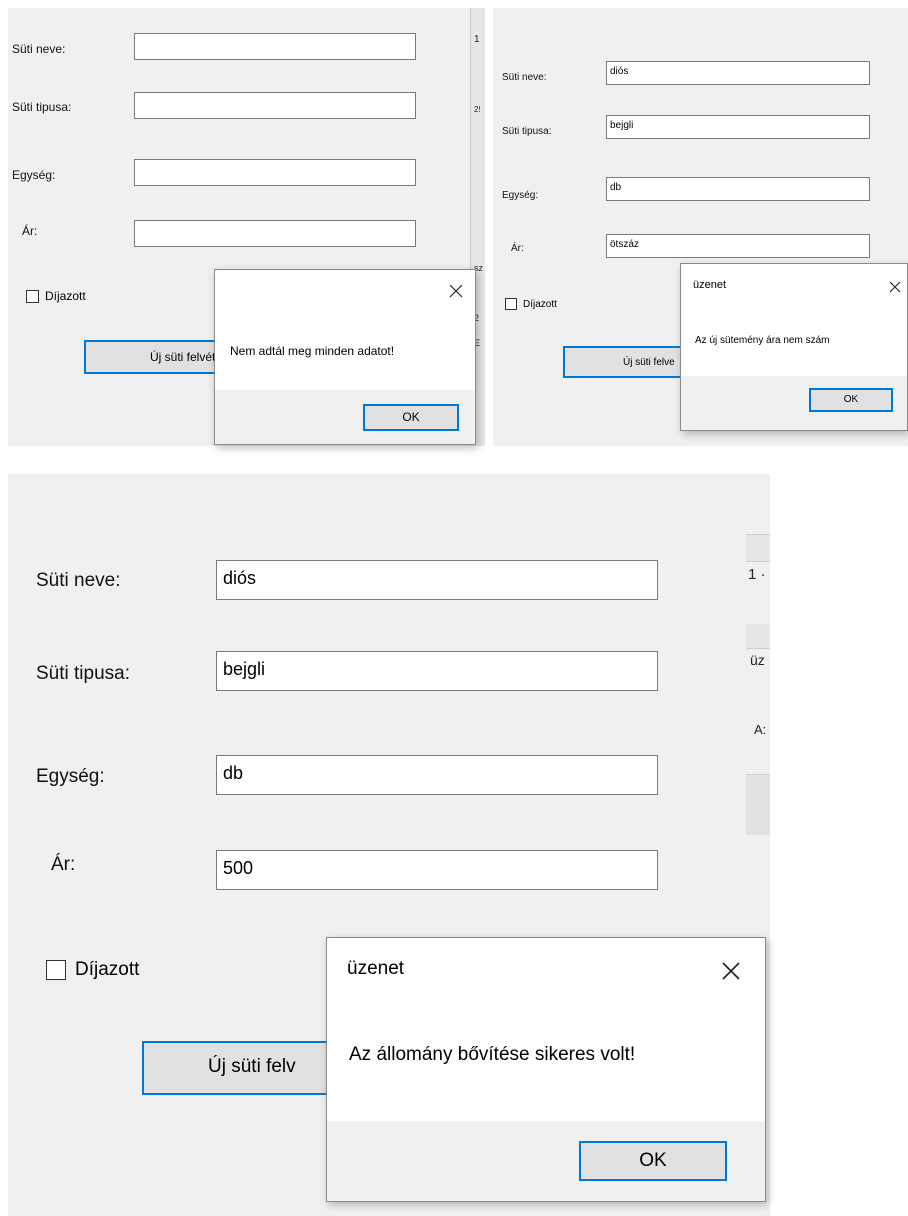 This screenshot has width=908, height=1216. Describe the element at coordinates (492, 1054) in the screenshot. I see `dialog-message: Az állomány bővítése sikeres volt!` at that location.